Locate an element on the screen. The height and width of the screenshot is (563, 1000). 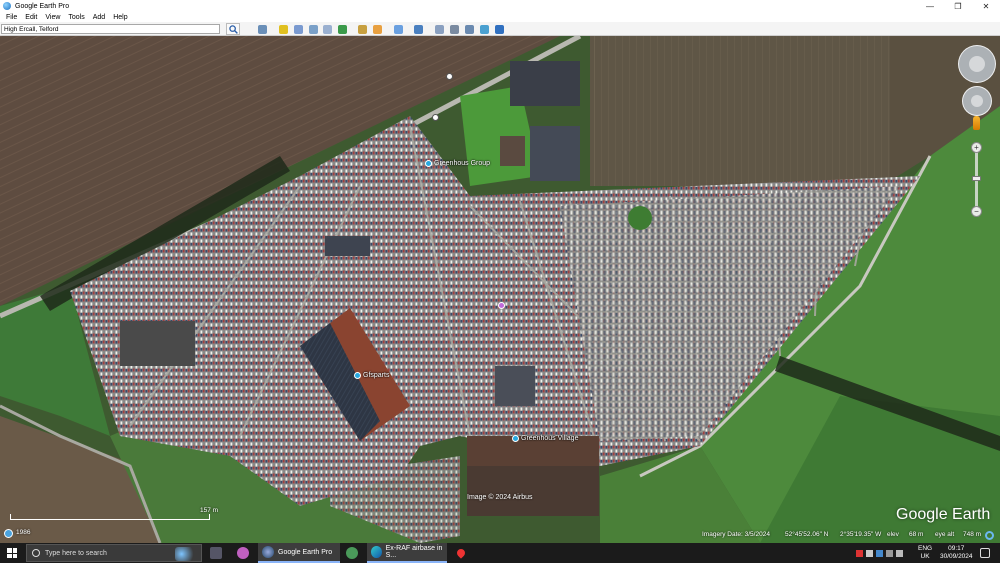
menu-bar: File Edit View Tools Add Help is located at coordinates (500, 17).